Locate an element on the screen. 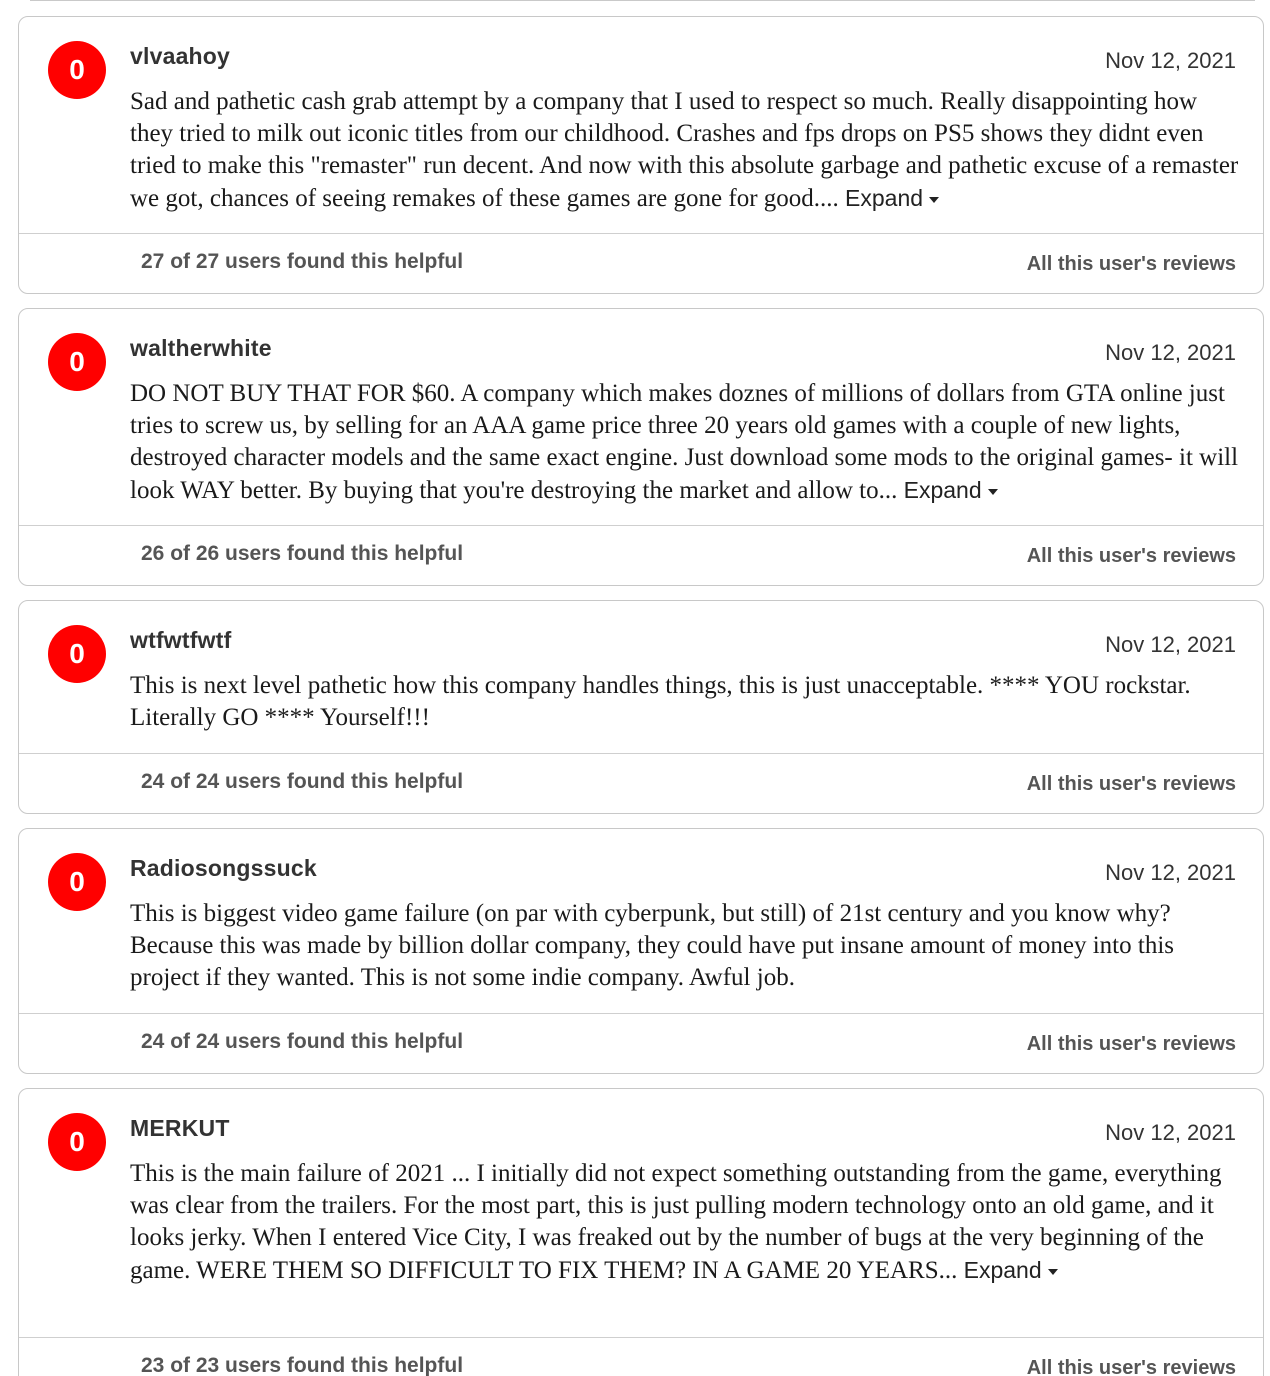 The height and width of the screenshot is (1376, 1270). helpful-count: 23 of 23 users found this helpful is located at coordinates (302, 1365).